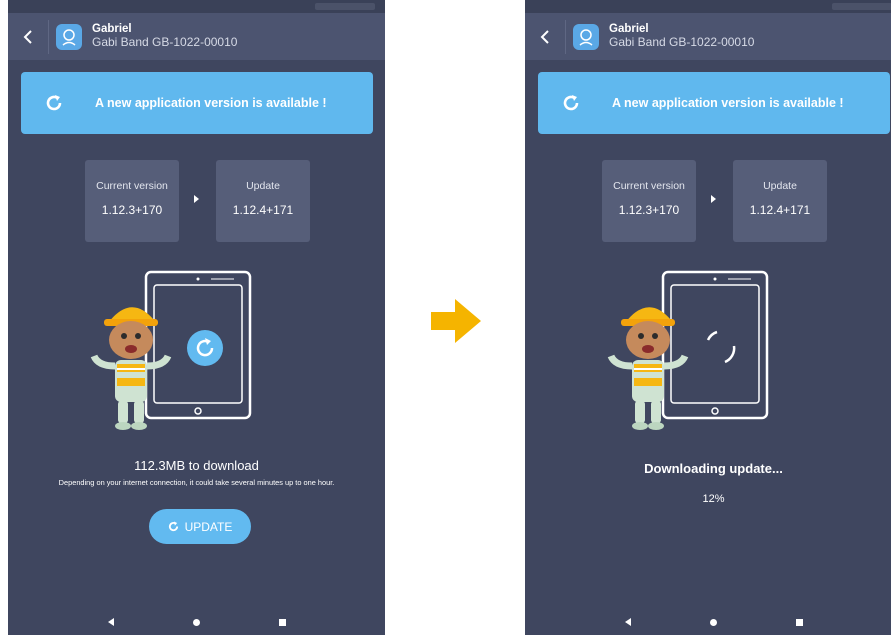 This screenshot has width=891, height=635. I want to click on update-button: UPDATE, so click(200, 526).